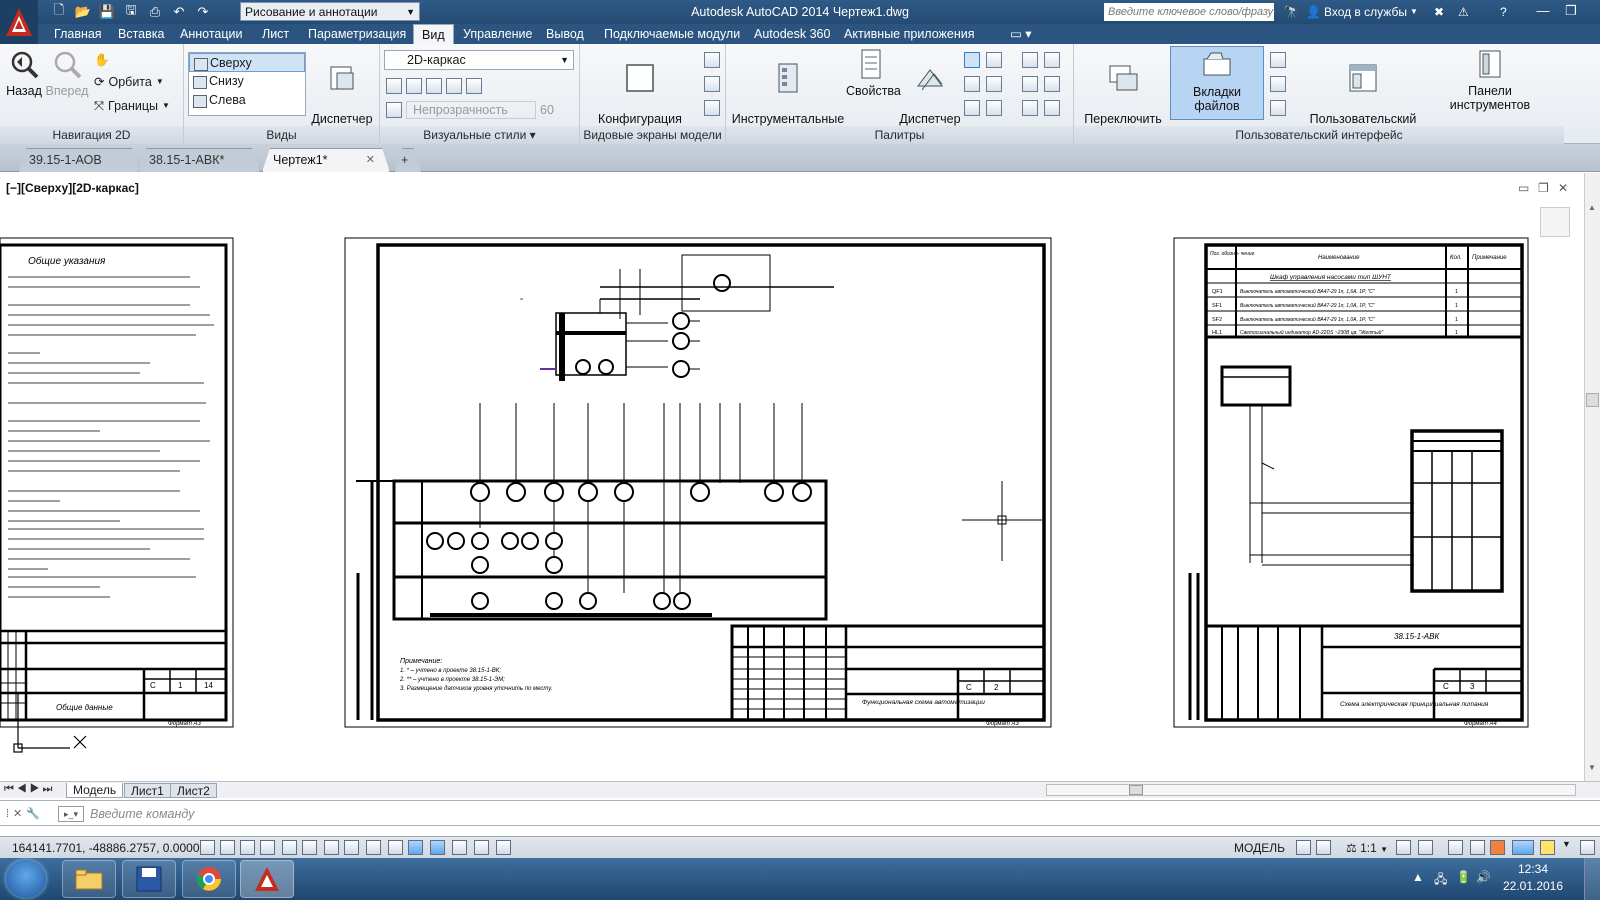 The width and height of the screenshot is (1600, 900). I want to click on search-input: Введите ключевое слово/фразу, so click(1189, 12).